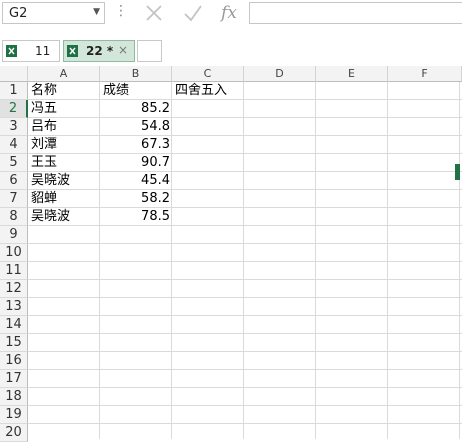 This screenshot has width=462, height=442. Describe the element at coordinates (50, 217) in the screenshot. I see `cell-a8: 吴晓波` at that location.